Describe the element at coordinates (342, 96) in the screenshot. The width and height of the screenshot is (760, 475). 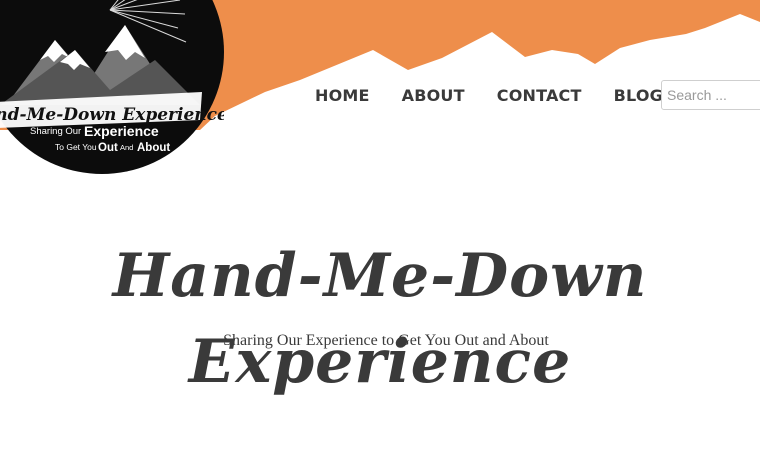
I see `nav-home-link: HOME` at that location.